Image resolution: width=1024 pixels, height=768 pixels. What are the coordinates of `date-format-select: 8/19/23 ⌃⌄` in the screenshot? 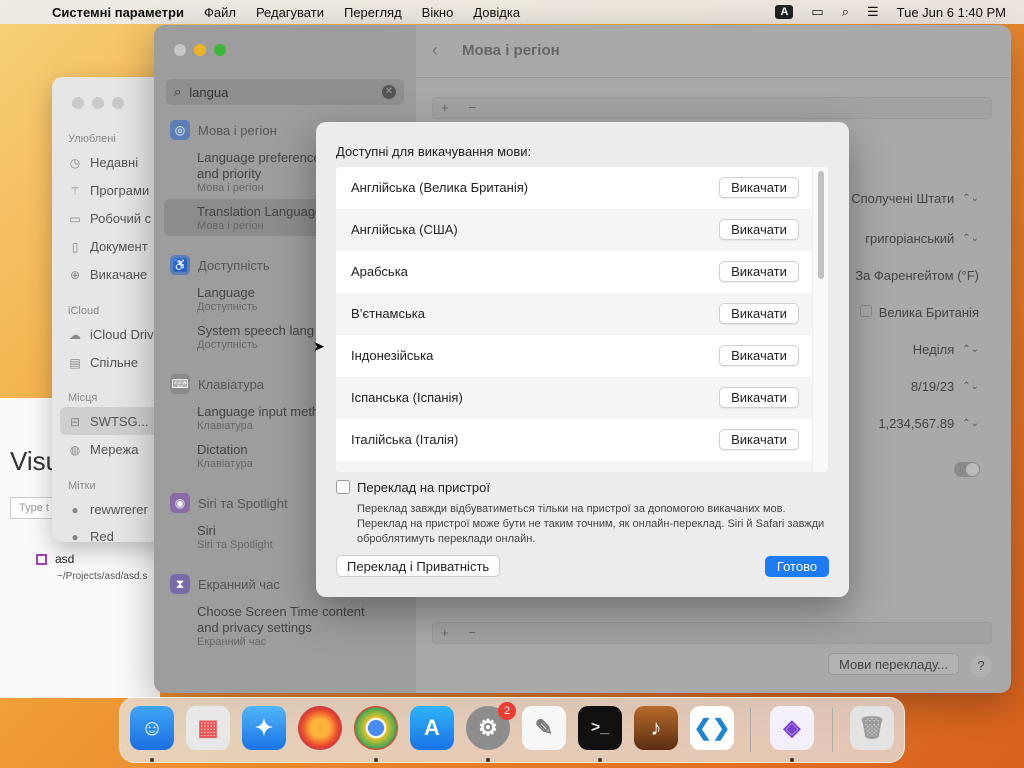 It's located at (945, 386).